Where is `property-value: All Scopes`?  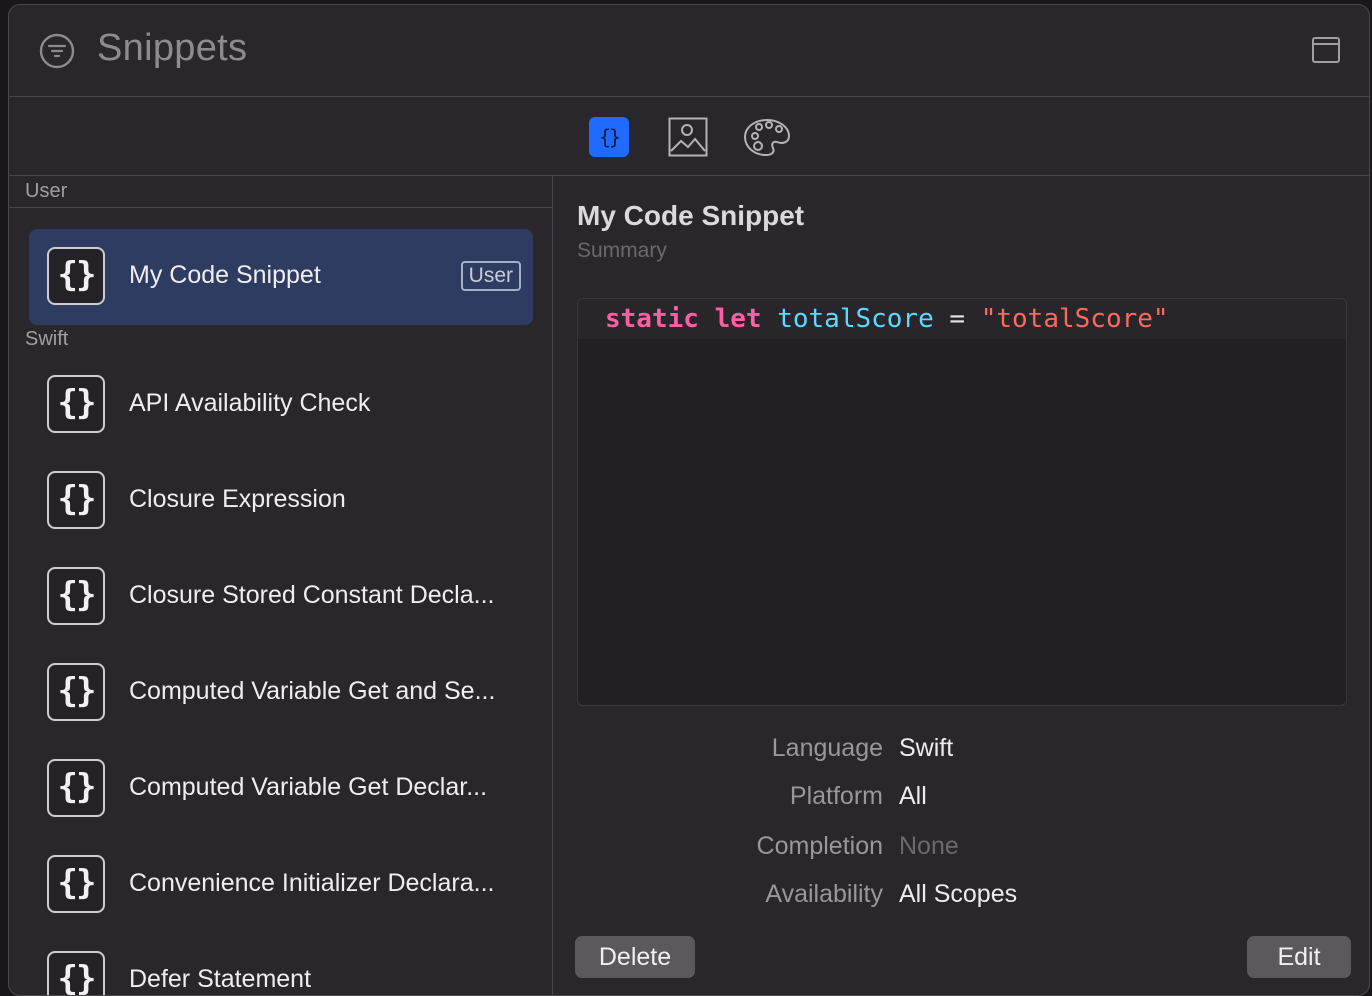
property-value: All Scopes is located at coordinates (958, 894).